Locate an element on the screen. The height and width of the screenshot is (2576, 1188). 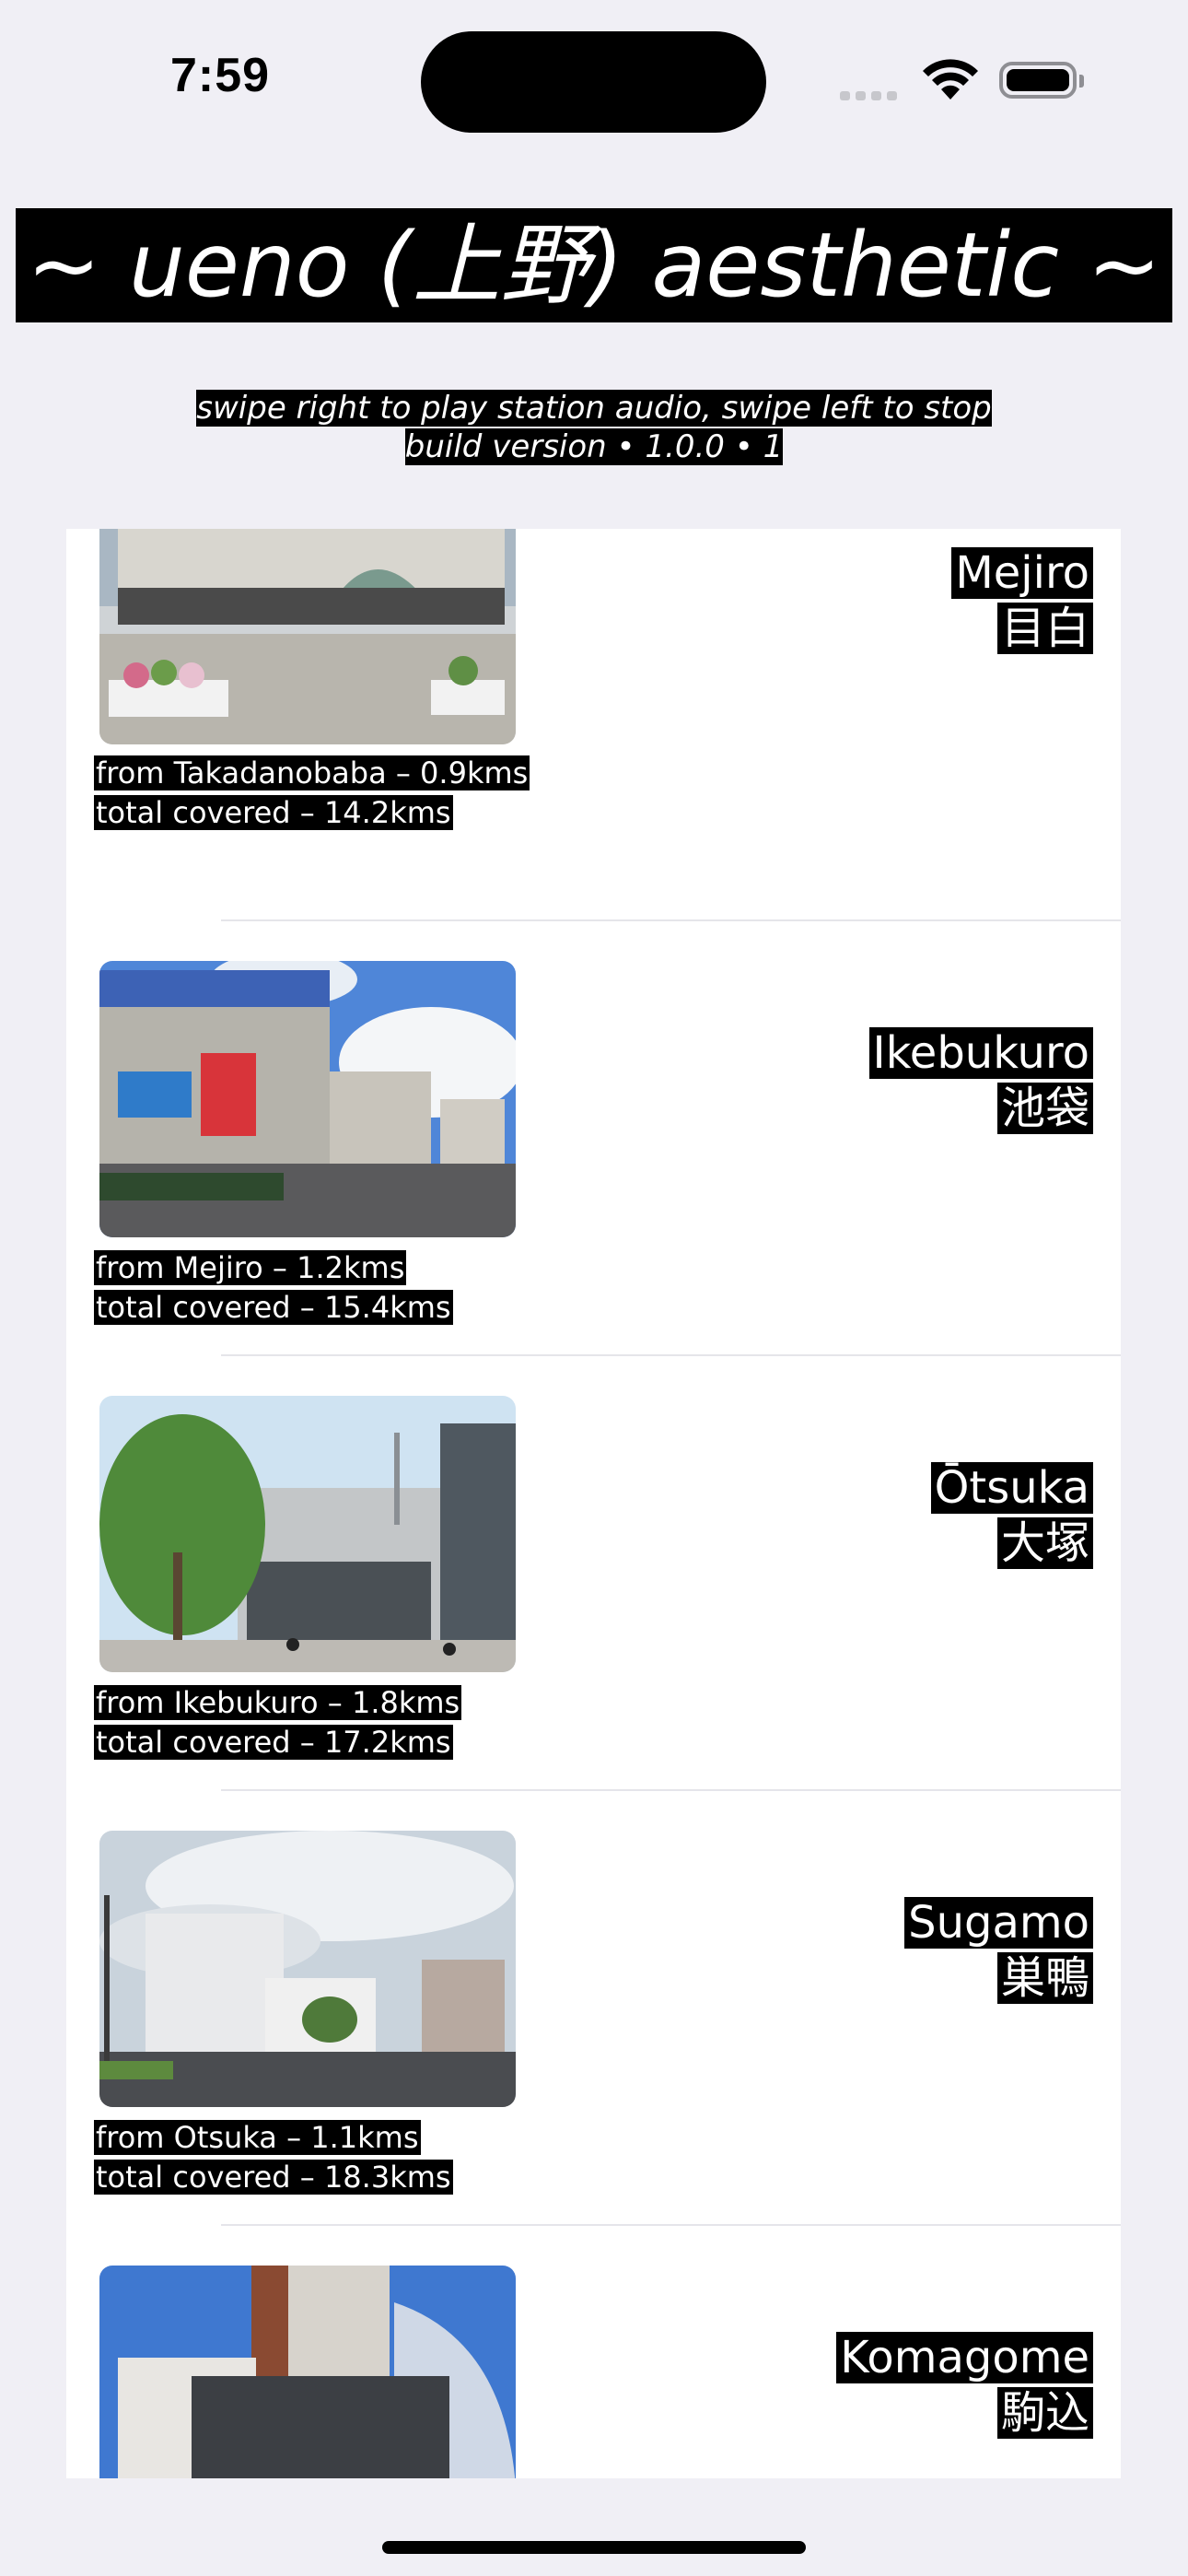
distance-from-previous: from Mejiro – 1.2kms is located at coordinates (250, 1267).